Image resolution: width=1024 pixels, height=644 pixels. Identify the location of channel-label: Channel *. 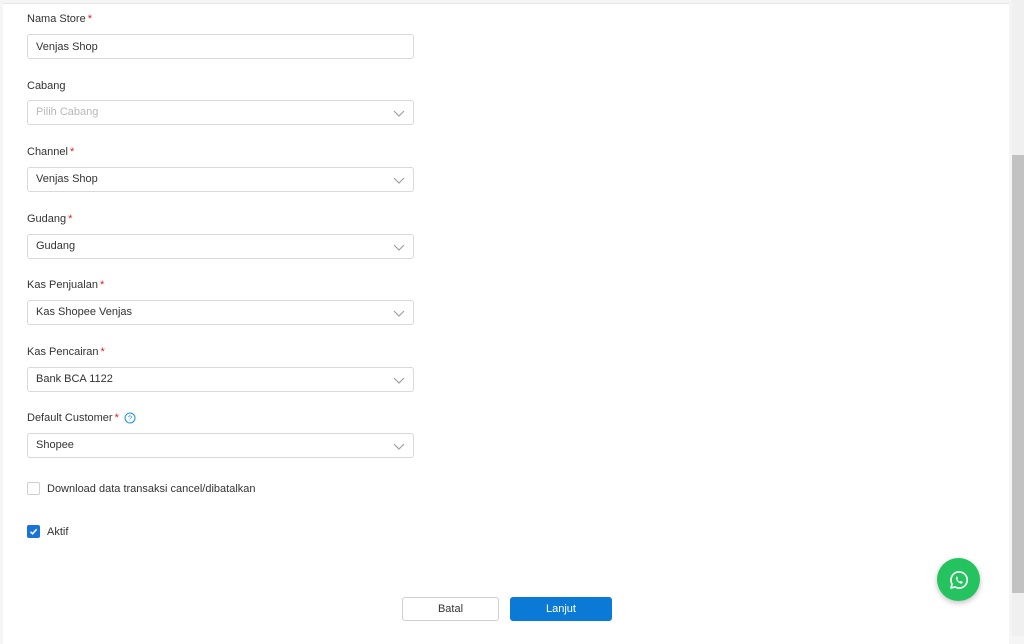
(51, 152).